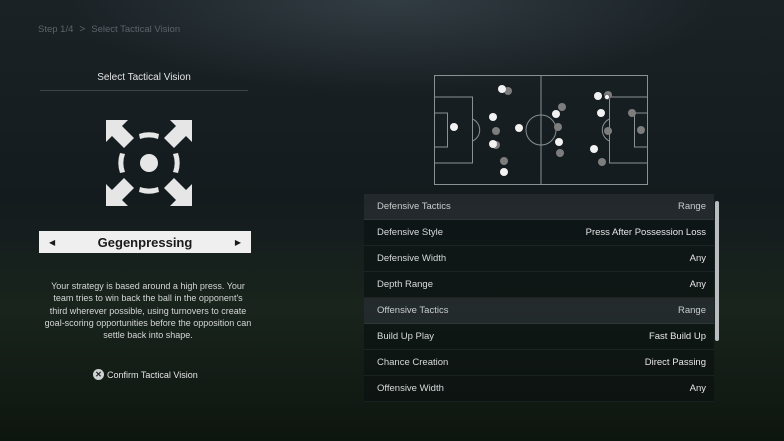 The width and height of the screenshot is (784, 441). What do you see at coordinates (412, 258) in the screenshot?
I see `tactic-label: Defensive Width` at bounding box center [412, 258].